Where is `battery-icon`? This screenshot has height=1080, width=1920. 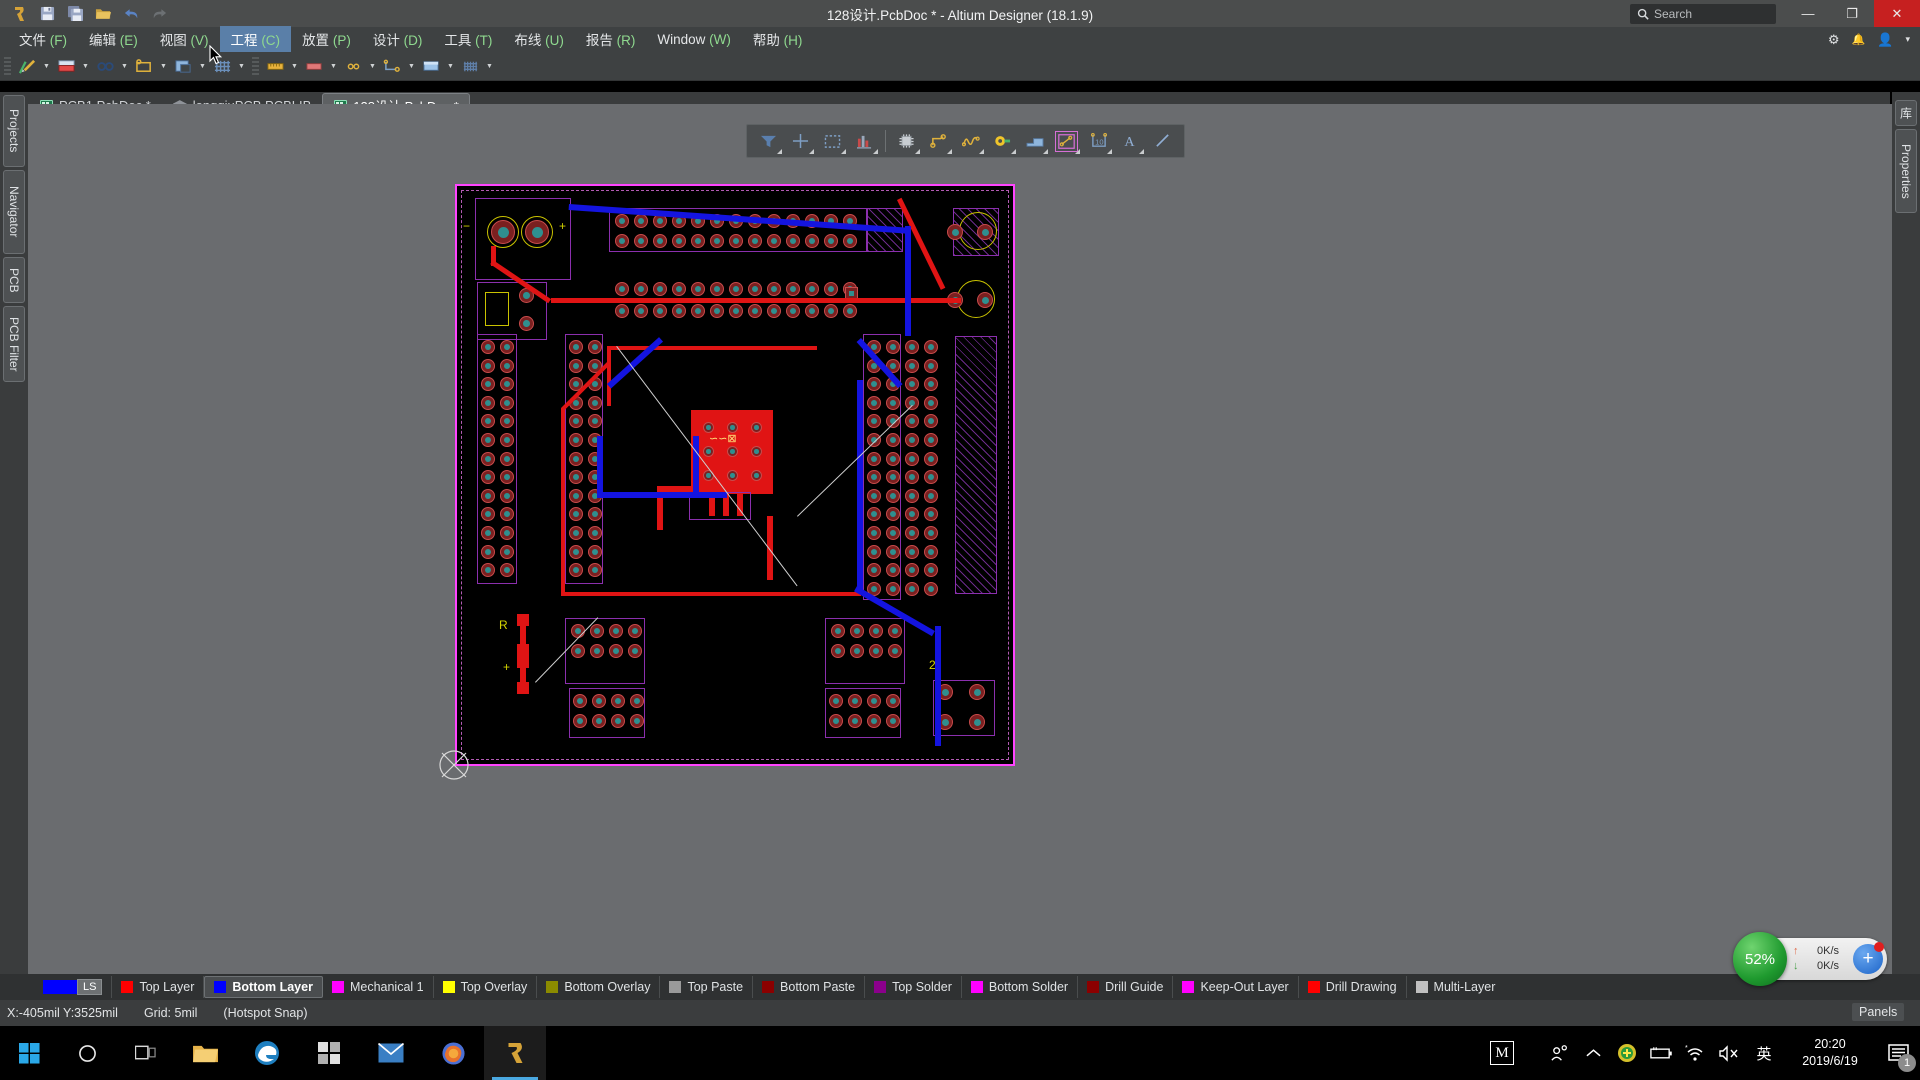
battery-icon is located at coordinates (1661, 1053).